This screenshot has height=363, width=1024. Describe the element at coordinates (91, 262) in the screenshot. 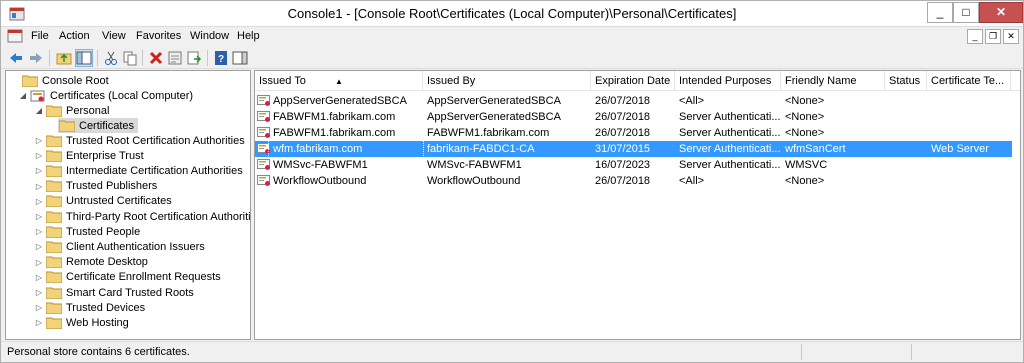

I see `tree-item-store: ▷ Remote Desktop` at that location.